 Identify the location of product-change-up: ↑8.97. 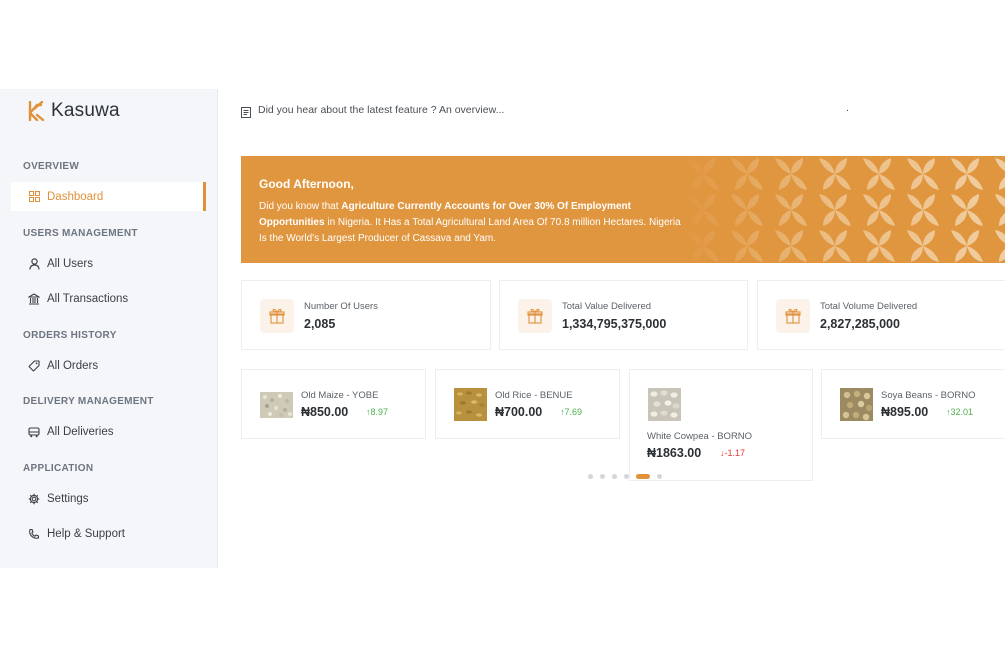
(377, 412).